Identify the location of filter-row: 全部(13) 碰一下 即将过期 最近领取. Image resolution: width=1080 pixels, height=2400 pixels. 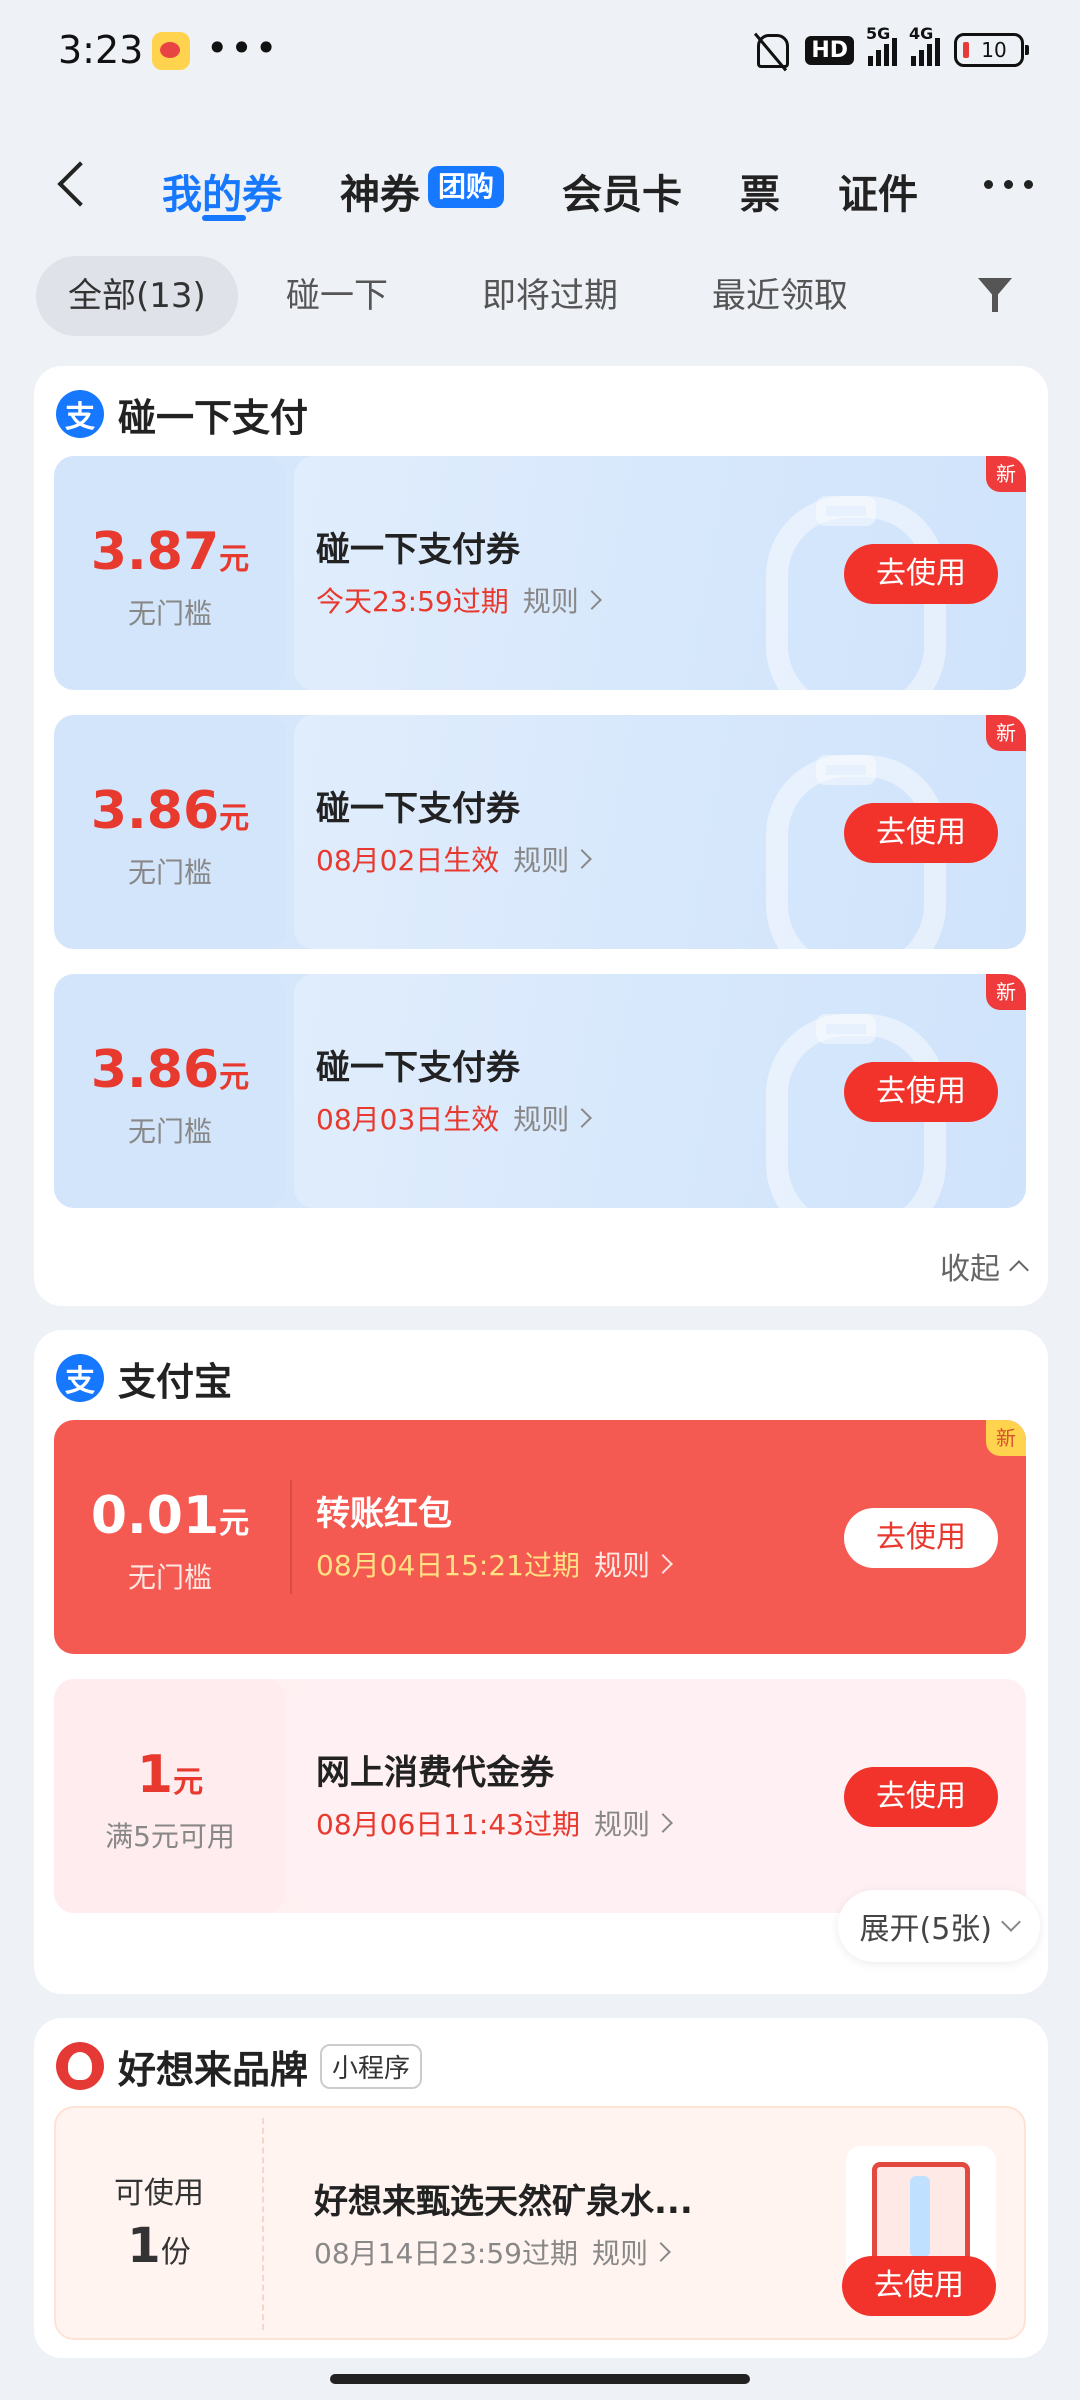
(540, 296).